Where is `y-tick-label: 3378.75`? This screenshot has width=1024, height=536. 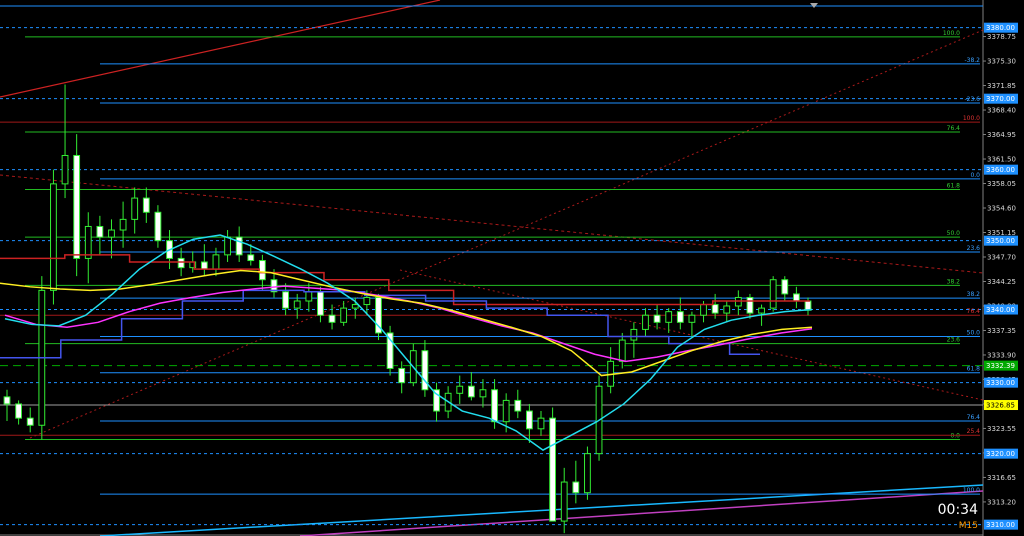
y-tick-label: 3378.75 is located at coordinates (1001, 37).